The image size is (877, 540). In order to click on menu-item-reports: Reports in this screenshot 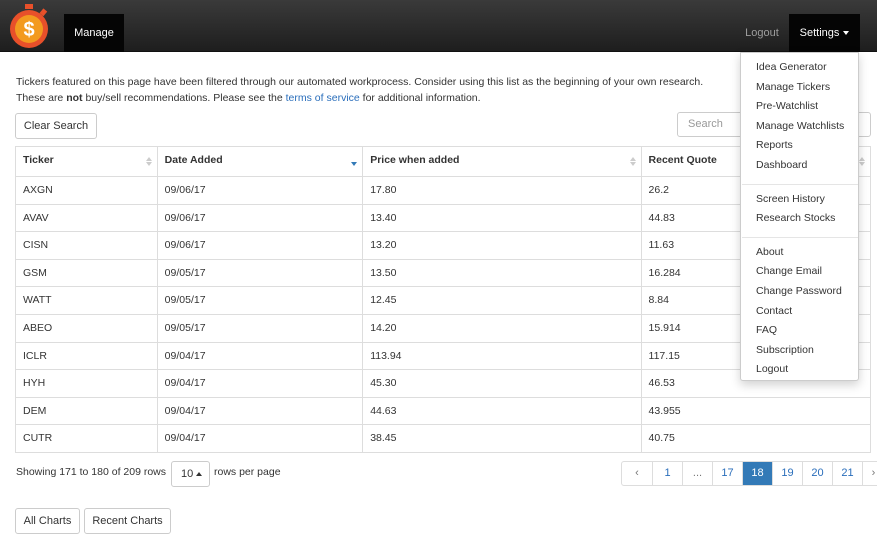, I will do `click(774, 145)`.